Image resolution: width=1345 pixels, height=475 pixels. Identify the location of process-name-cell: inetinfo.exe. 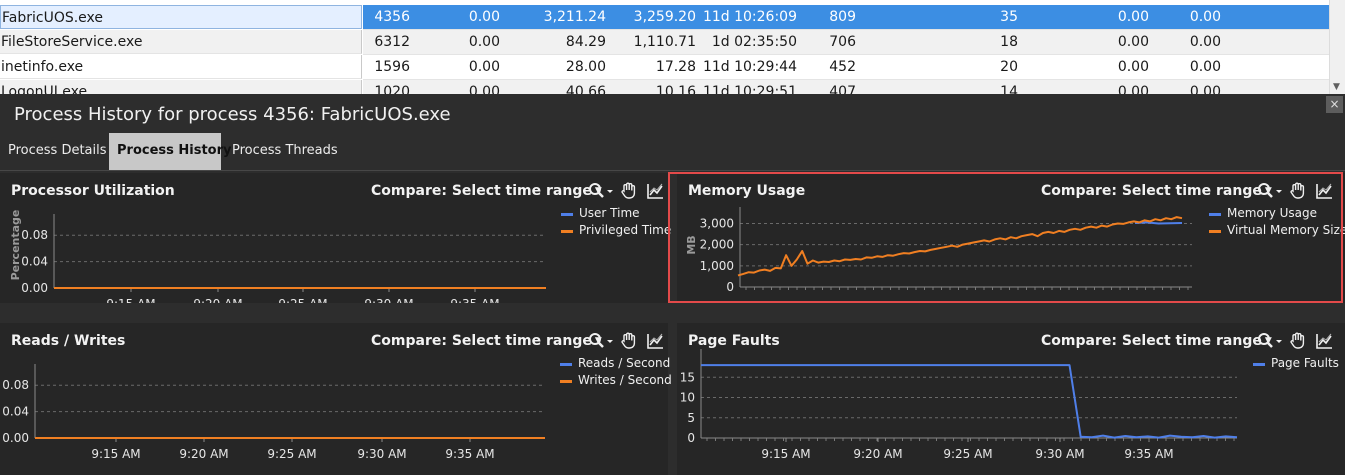
(181, 67).